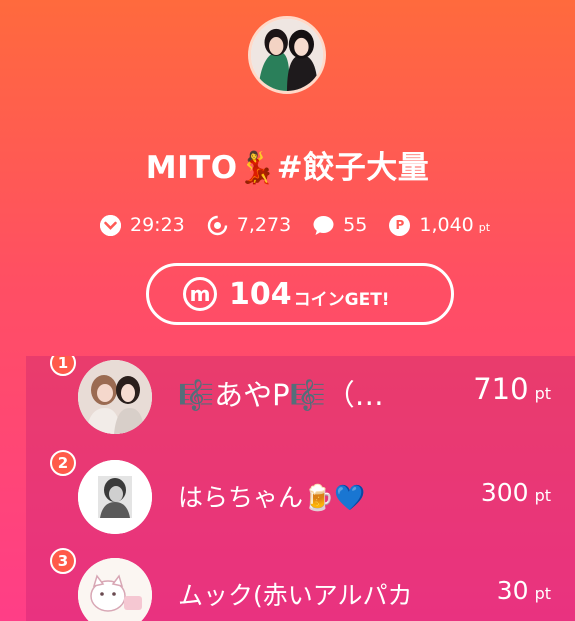 The width and height of the screenshot is (575, 621). What do you see at coordinates (287, 168) in the screenshot?
I see `broadcast-title: MITO💃#餃子大量` at bounding box center [287, 168].